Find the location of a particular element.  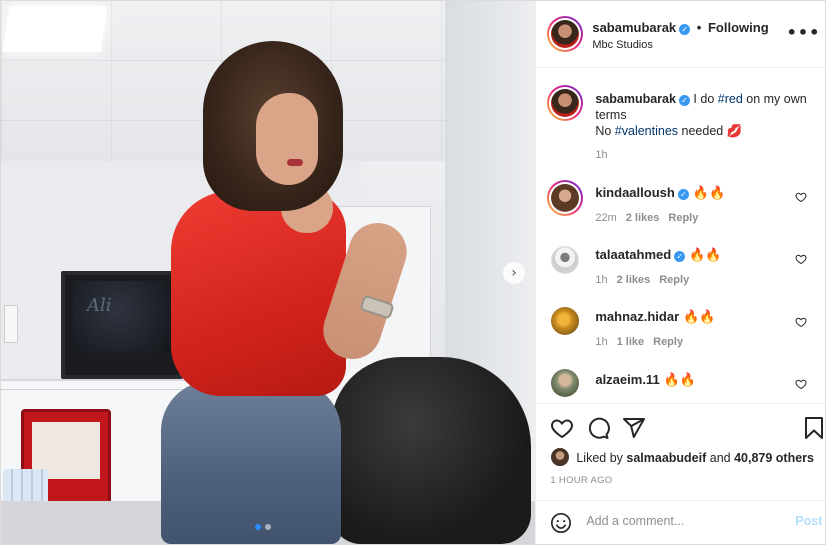

comment-row: mahnaz.hidar 🔥🔥 is located at coordinates (655, 317).